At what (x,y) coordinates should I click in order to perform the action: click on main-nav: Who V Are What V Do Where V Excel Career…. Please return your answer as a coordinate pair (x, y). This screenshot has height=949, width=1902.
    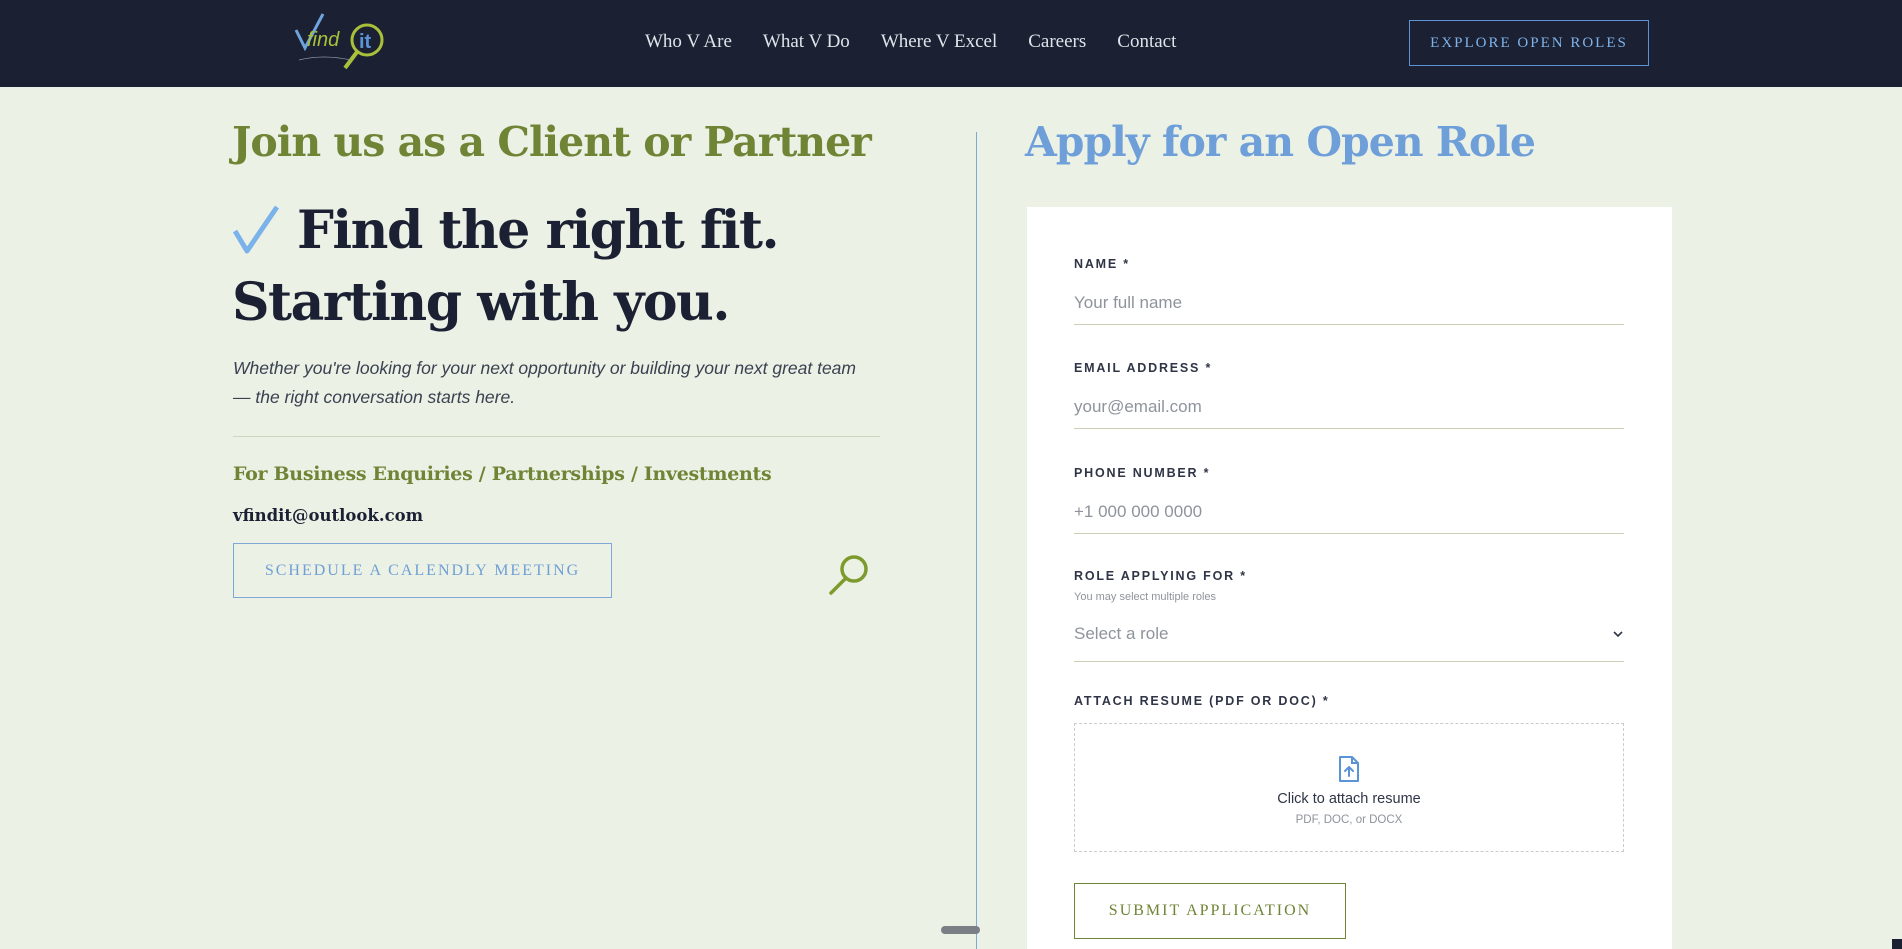
    Looking at the image, I should click on (910, 42).